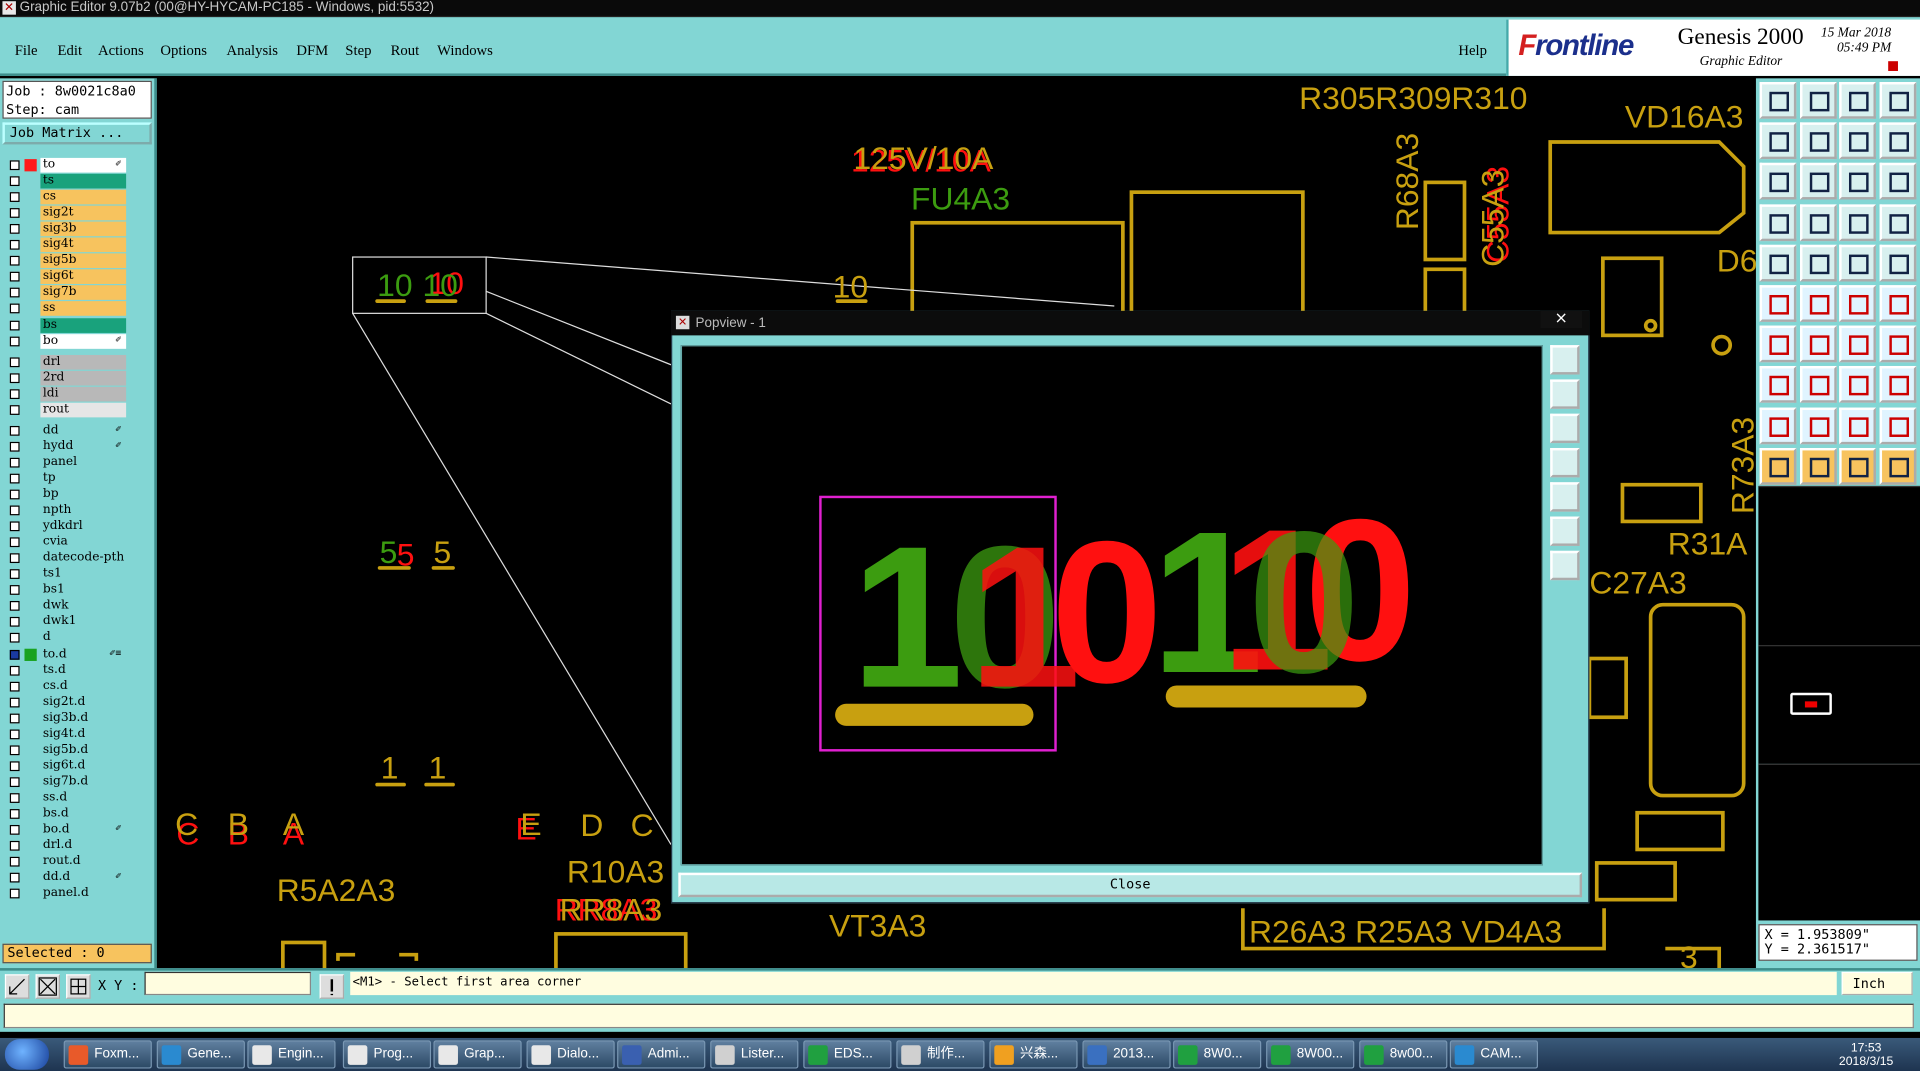  What do you see at coordinates (228, 983) in the screenshot?
I see `xy-input` at bounding box center [228, 983].